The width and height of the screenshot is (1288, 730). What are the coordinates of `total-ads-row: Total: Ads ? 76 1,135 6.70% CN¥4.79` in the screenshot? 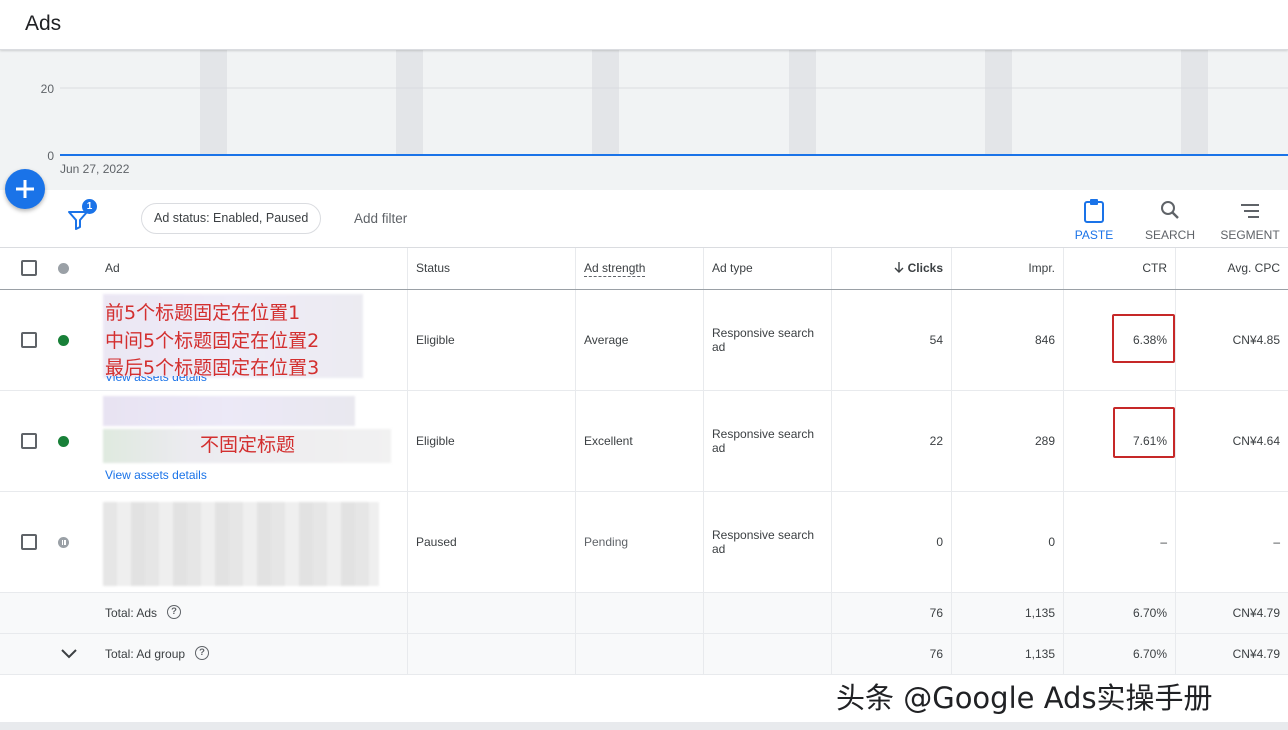 It's located at (644, 613).